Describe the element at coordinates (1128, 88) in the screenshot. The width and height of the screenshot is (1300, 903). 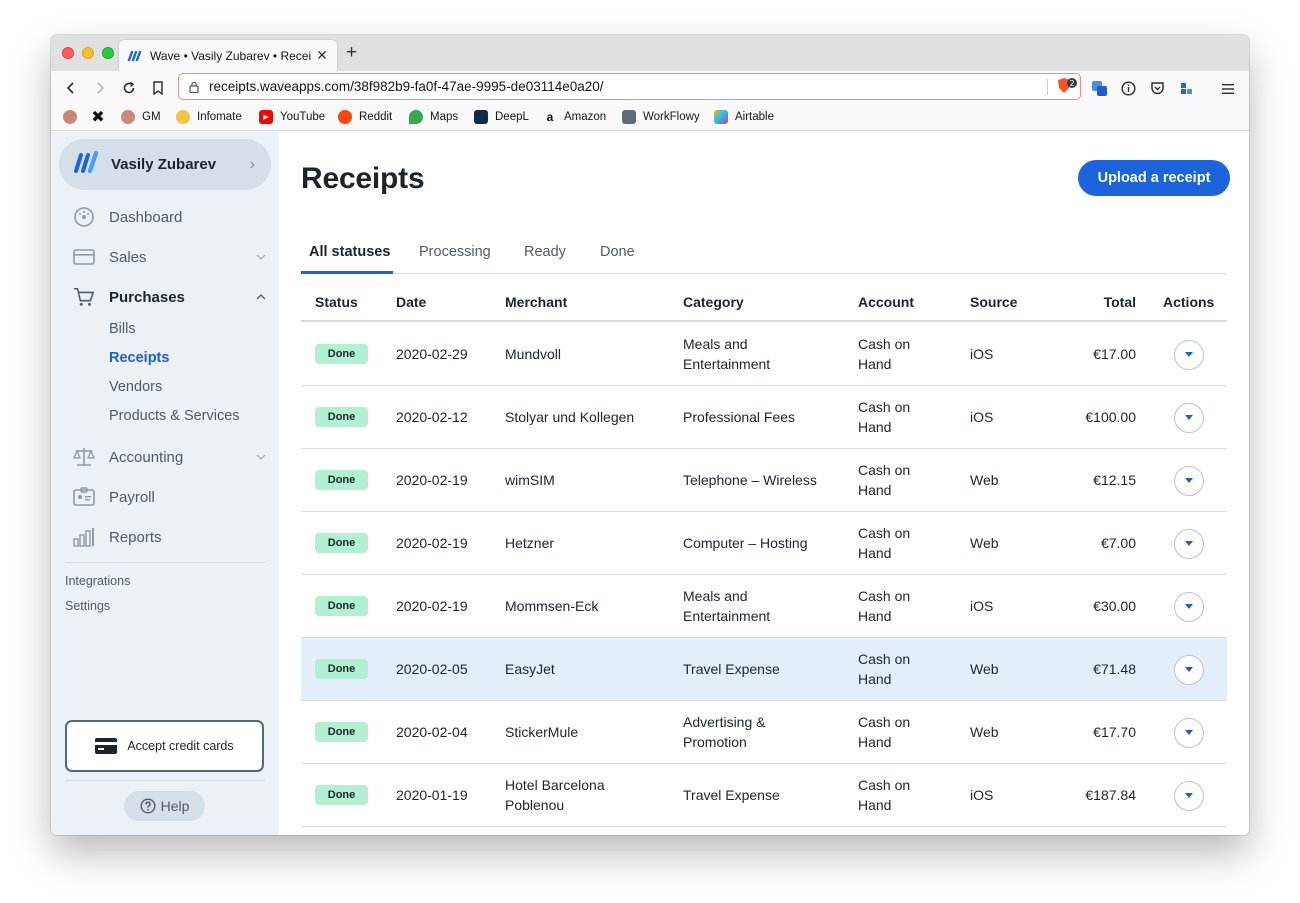
I see `info-circle-icon` at that location.